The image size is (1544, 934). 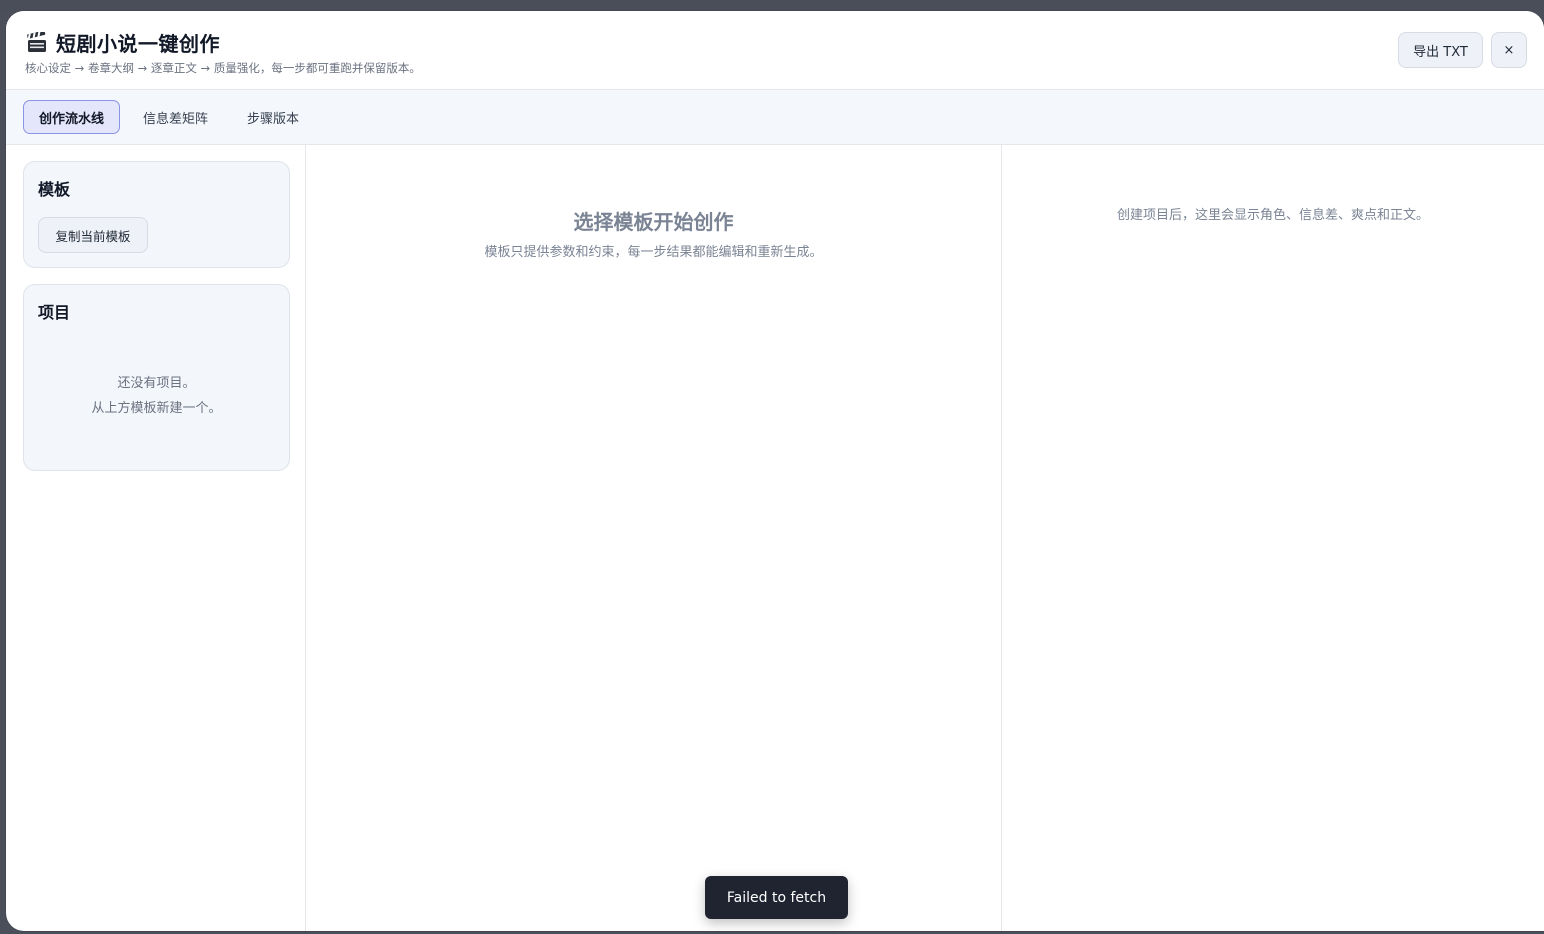 What do you see at coordinates (1509, 50) in the screenshot?
I see `close-button: ×` at bounding box center [1509, 50].